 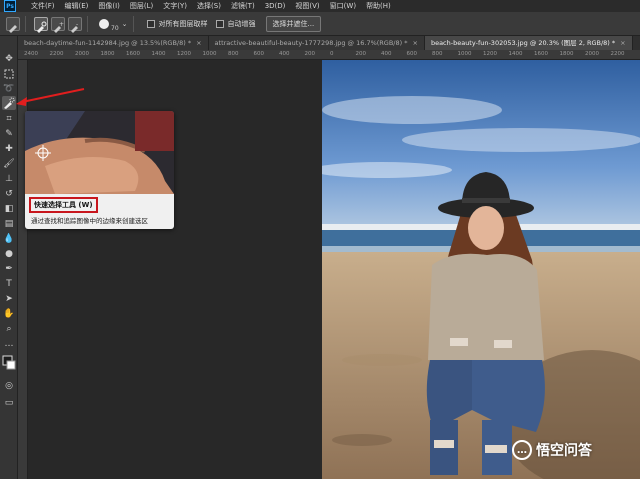 I want to click on menu-type: 文字(Y), so click(x=175, y=6).